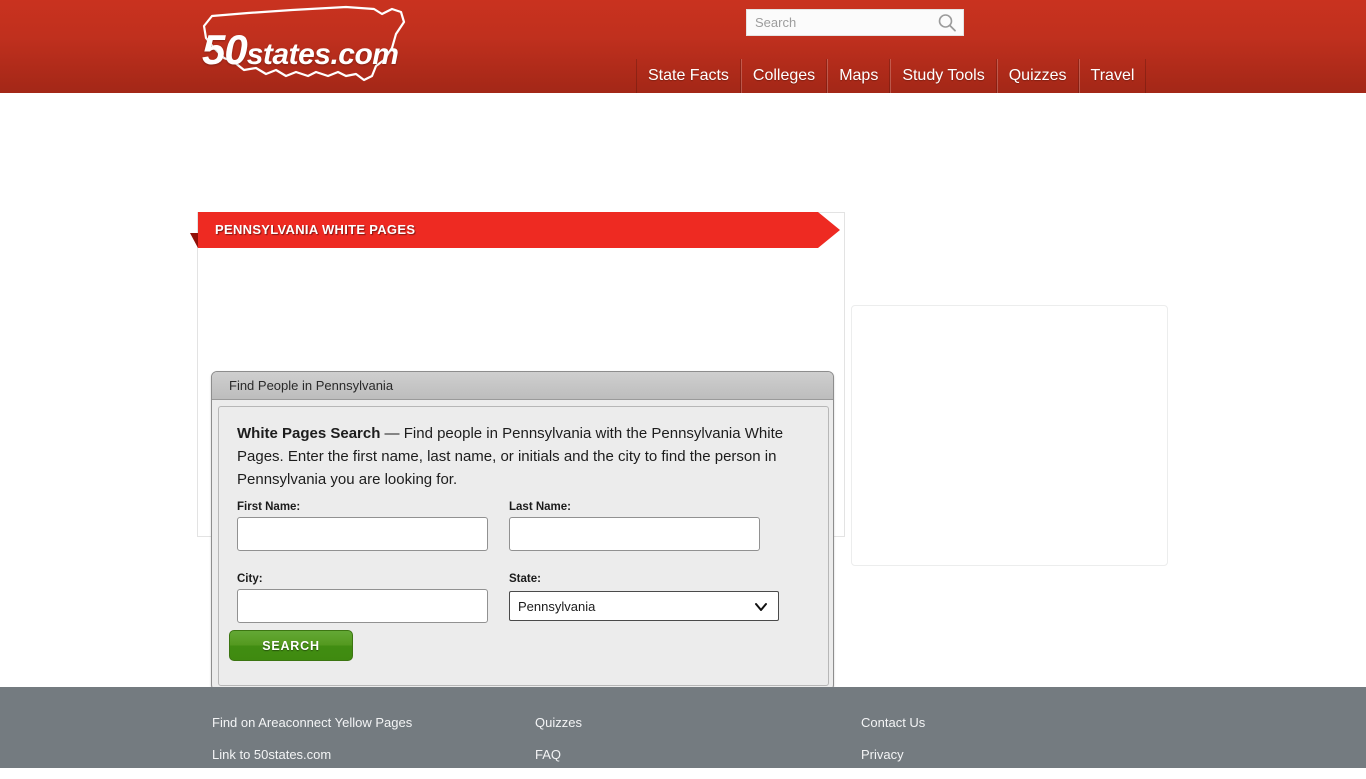 The width and height of the screenshot is (1366, 779). I want to click on state-select: Pennsylvania, so click(644, 606).